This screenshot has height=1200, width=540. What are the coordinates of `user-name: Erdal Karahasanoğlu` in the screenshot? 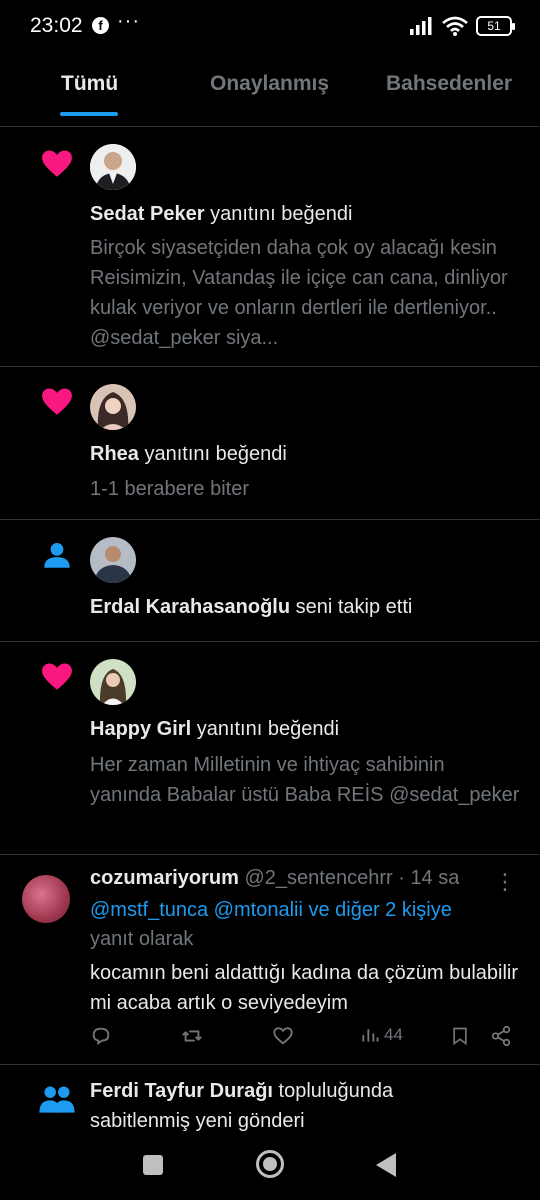 It's located at (190, 607).